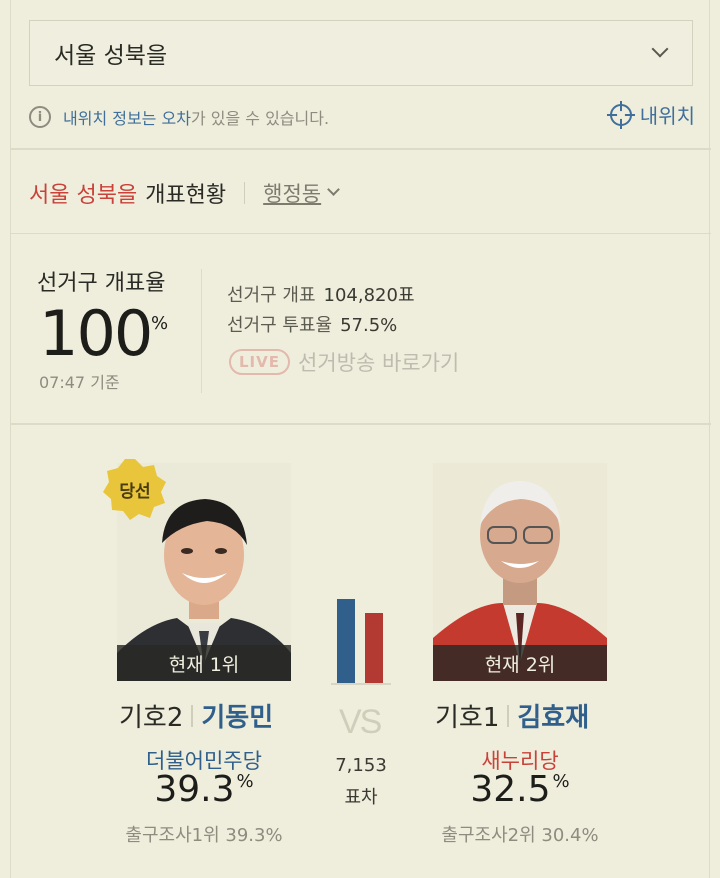 Image resolution: width=720 pixels, height=878 pixels. I want to click on vote-count-value: 104,820표, so click(369, 295).